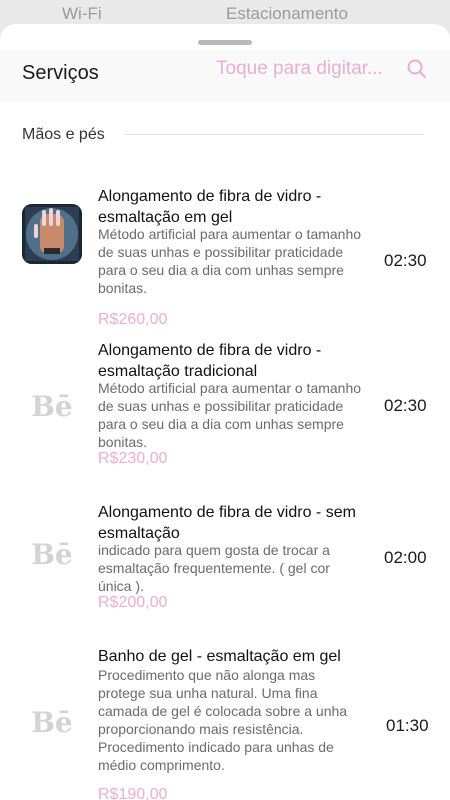 Image resolution: width=450 pixels, height=800 pixels. What do you see at coordinates (133, 319) in the screenshot?
I see `service-price: R$260,00` at bounding box center [133, 319].